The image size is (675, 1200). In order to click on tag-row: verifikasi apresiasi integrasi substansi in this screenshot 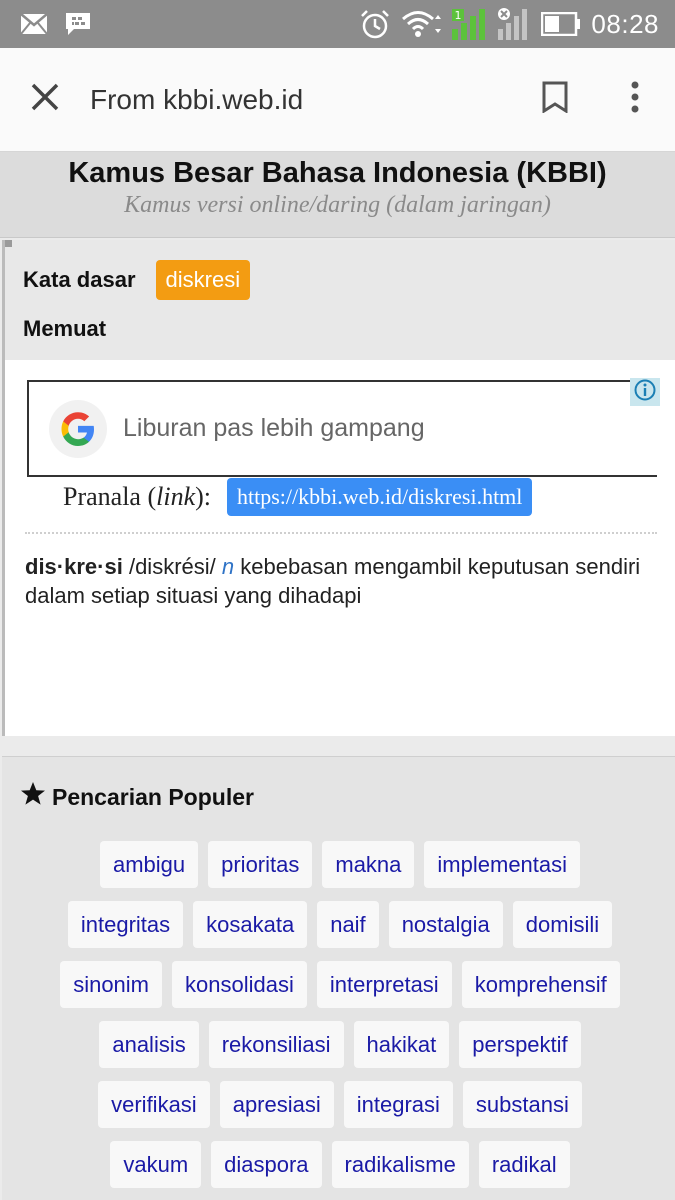, I will do `click(340, 1104)`.